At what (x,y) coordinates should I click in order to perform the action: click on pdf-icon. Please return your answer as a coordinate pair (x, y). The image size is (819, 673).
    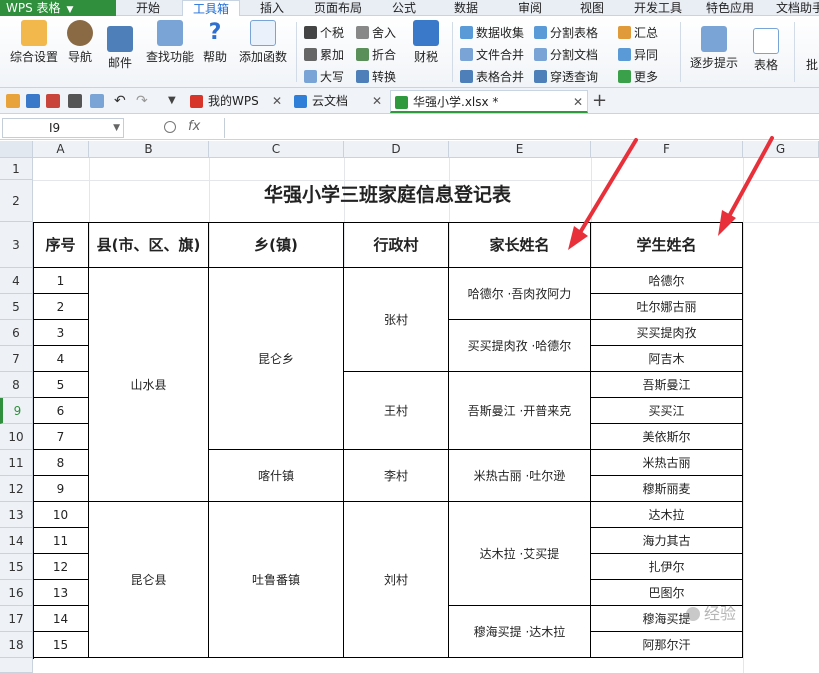
    Looking at the image, I should click on (53, 101).